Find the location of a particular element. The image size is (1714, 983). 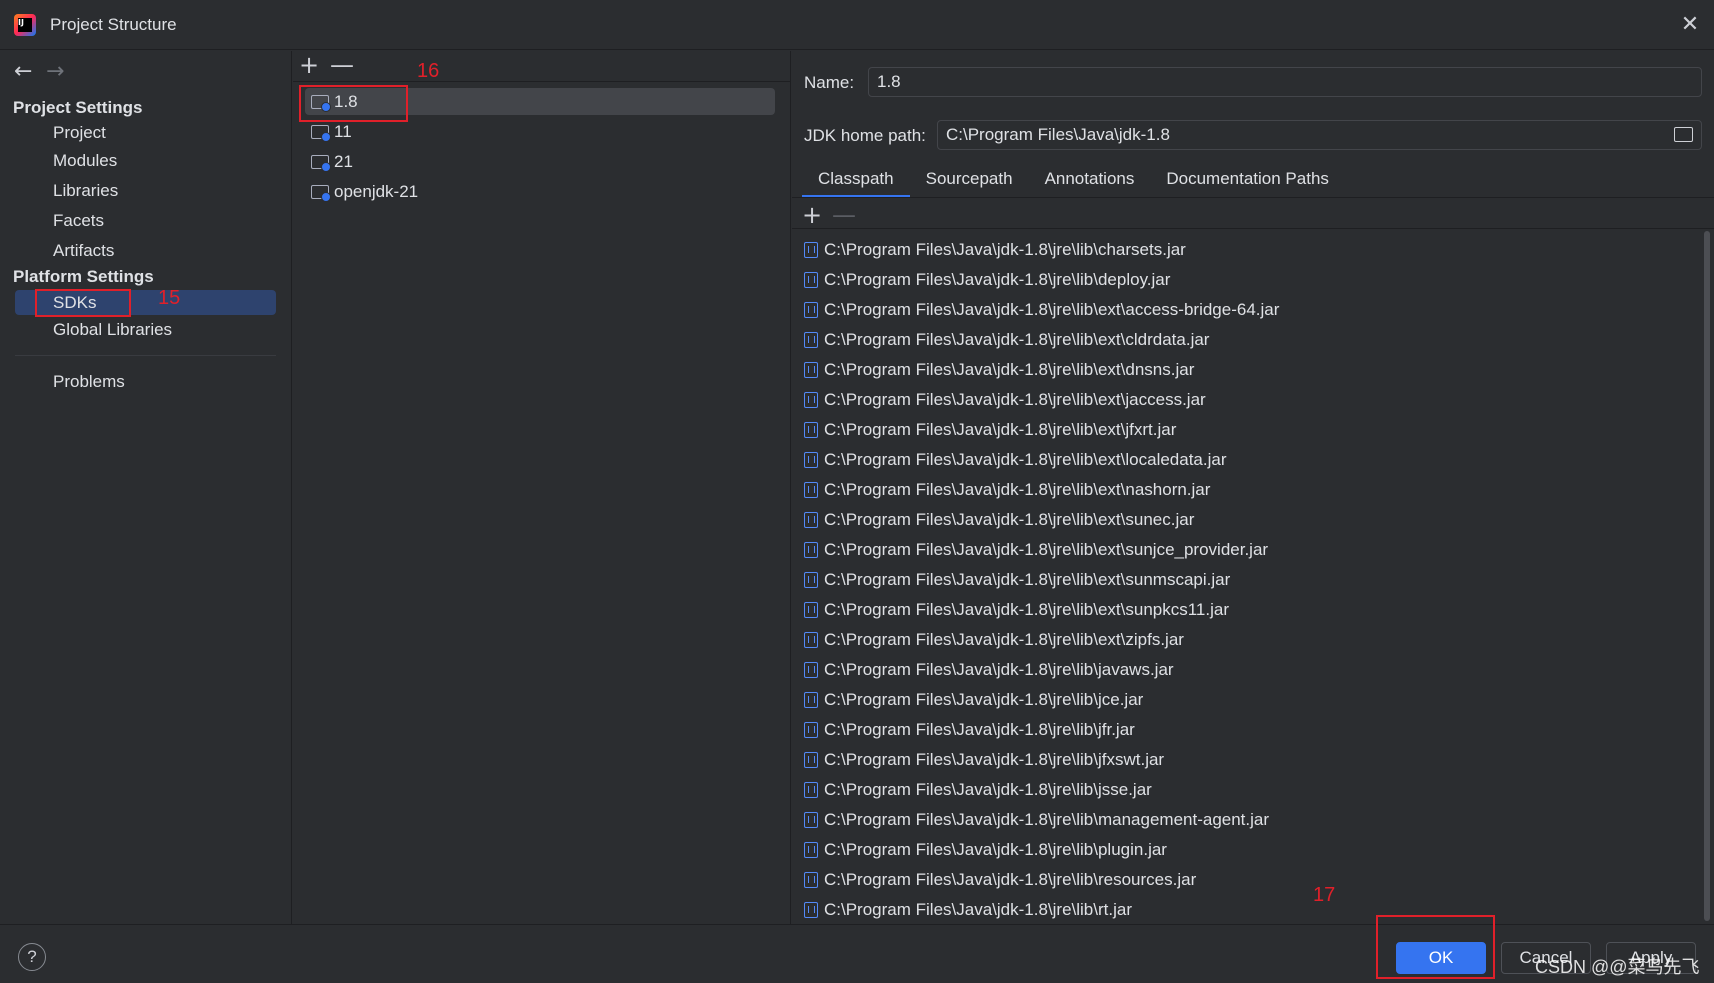

browse-folder-icon is located at coordinates (1683, 134).